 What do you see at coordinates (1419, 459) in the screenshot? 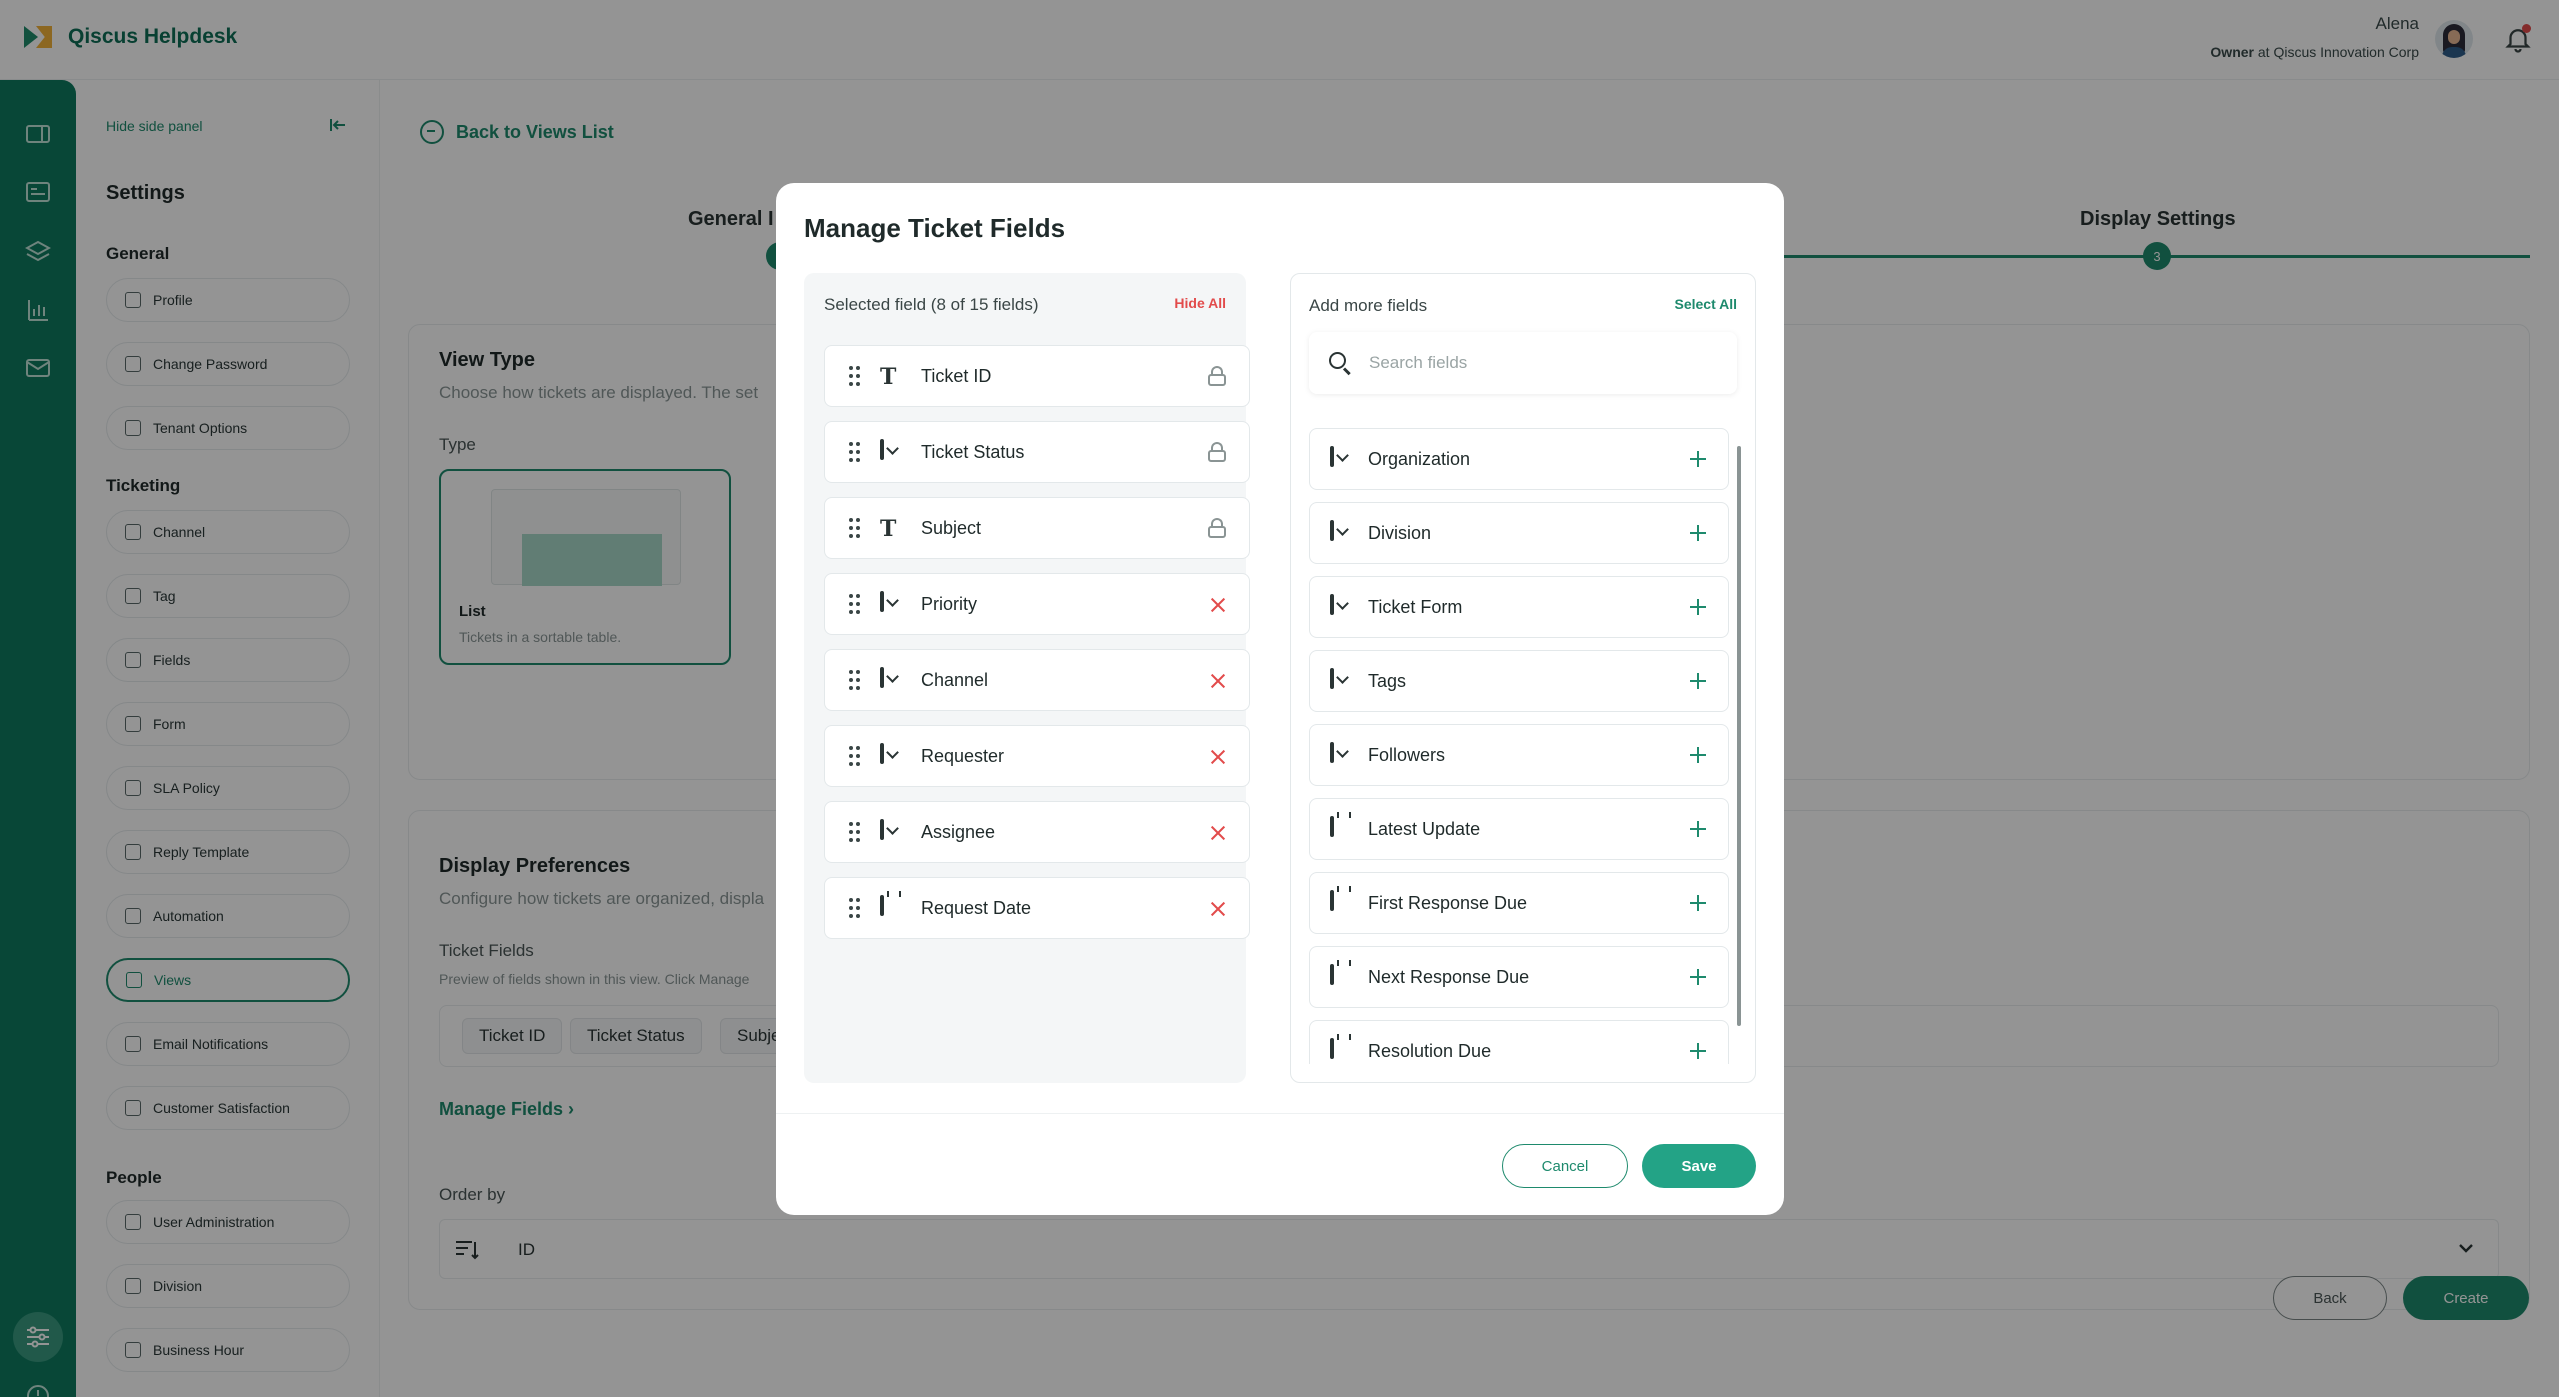
I see `field-name: Organization` at bounding box center [1419, 459].